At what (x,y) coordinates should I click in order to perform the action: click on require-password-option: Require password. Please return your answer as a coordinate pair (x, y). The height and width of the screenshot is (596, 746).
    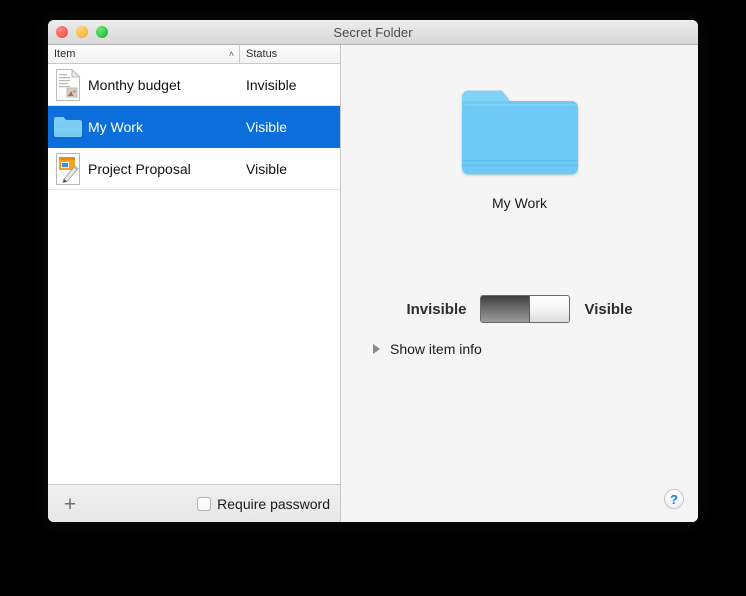
    Looking at the image, I should click on (263, 504).